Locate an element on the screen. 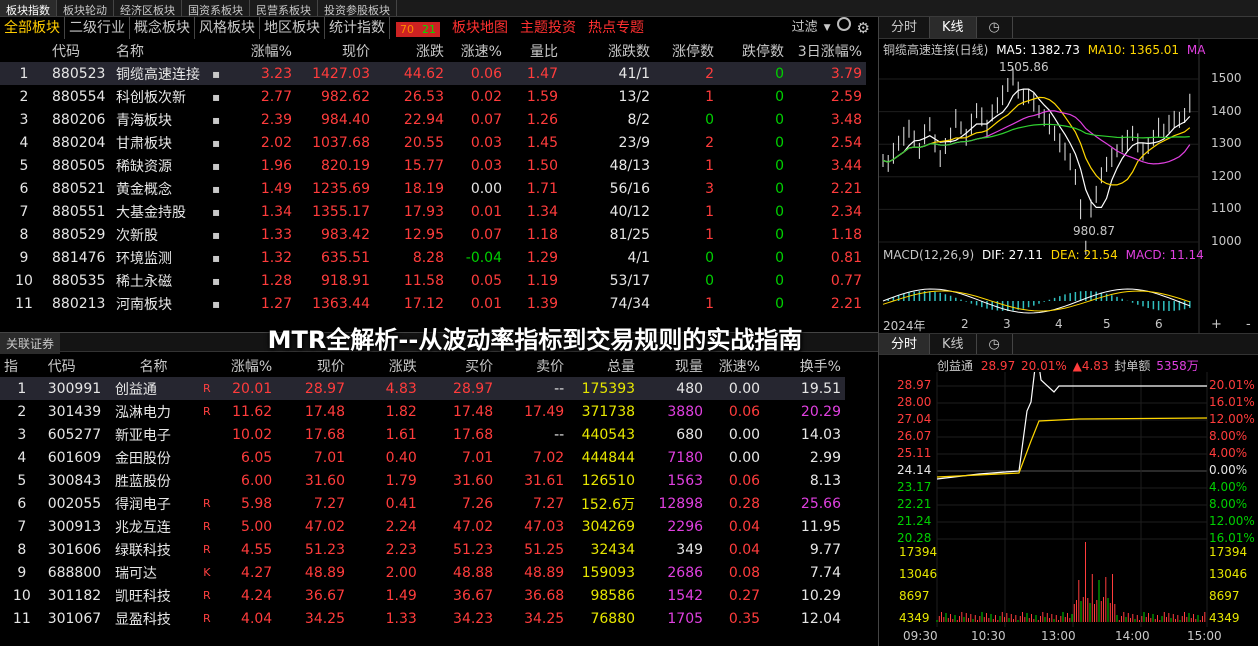 The height and width of the screenshot is (646, 1258). macd-value-label: MACD: 11.14 is located at coordinates (1164, 255).